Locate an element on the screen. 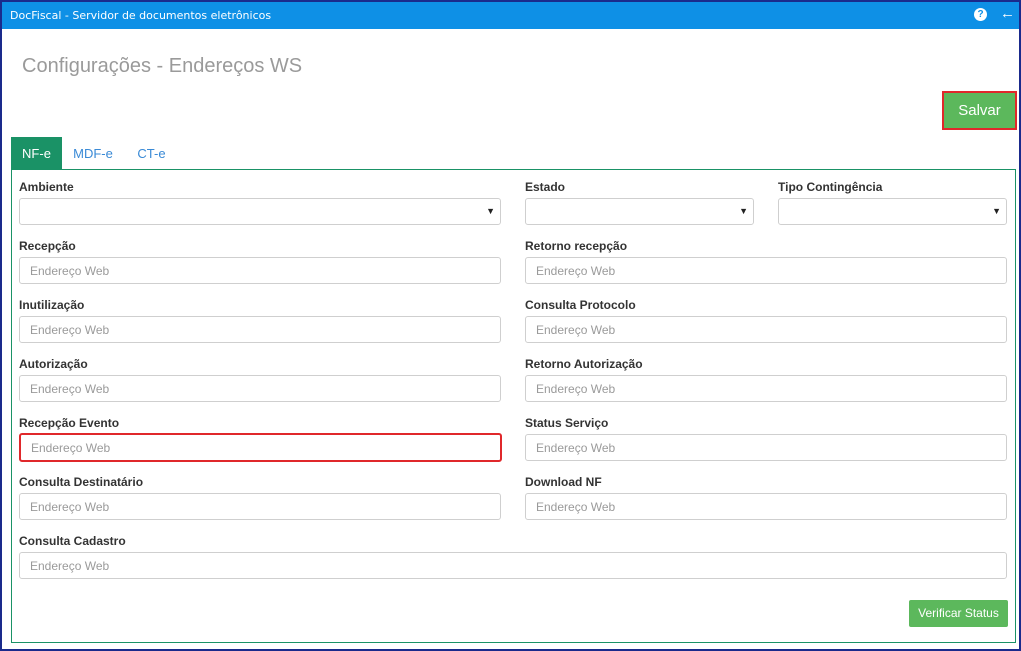  recepcao-evento-input is located at coordinates (260, 447).